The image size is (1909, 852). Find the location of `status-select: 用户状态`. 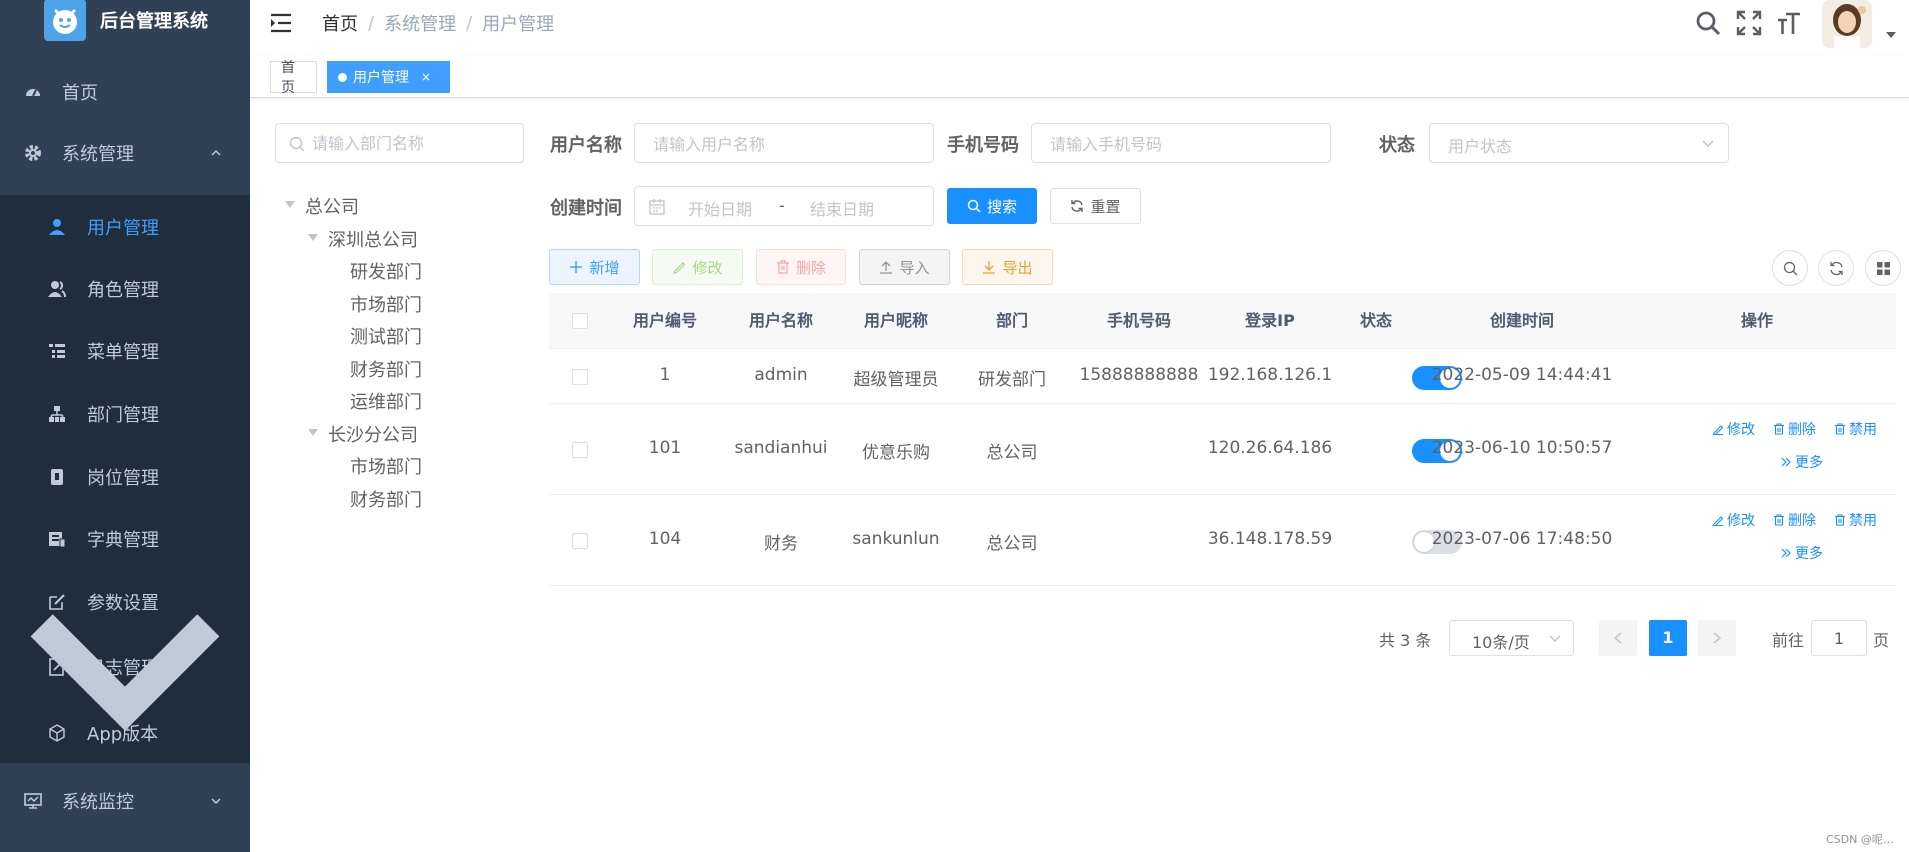

status-select: 用户状态 is located at coordinates (1579, 143).